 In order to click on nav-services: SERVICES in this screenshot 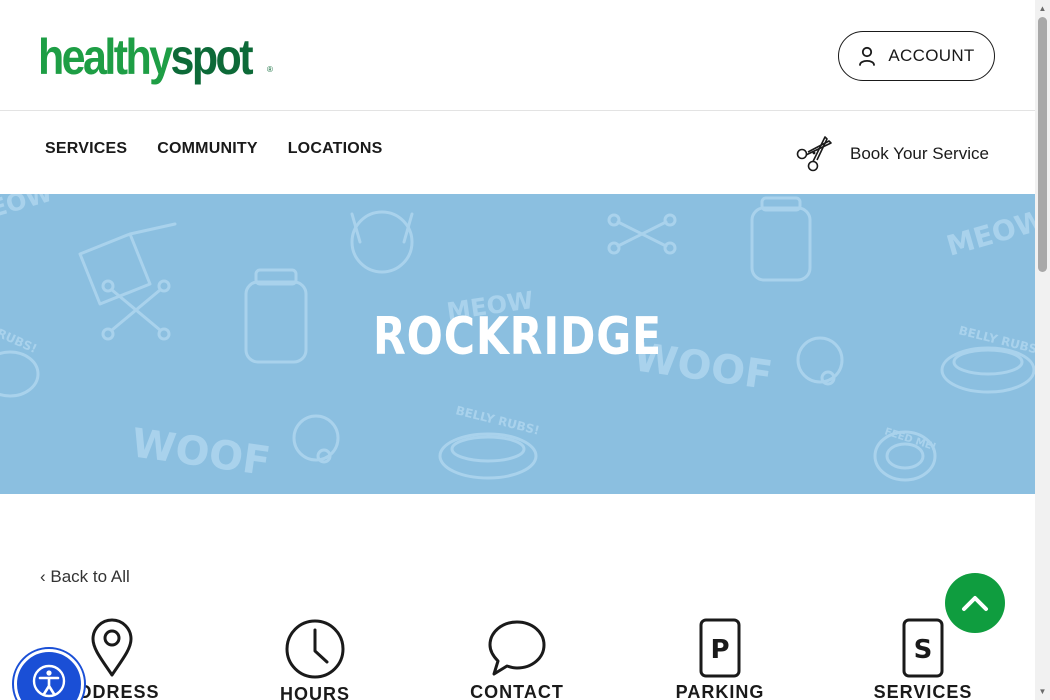, I will do `click(86, 149)`.